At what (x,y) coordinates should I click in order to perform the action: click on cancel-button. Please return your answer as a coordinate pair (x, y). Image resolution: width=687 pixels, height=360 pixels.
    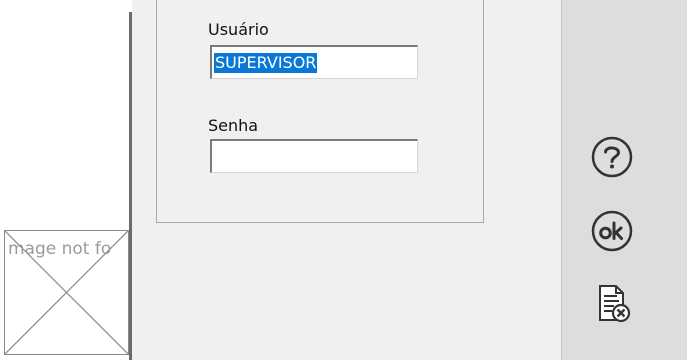
    Looking at the image, I should click on (612, 304).